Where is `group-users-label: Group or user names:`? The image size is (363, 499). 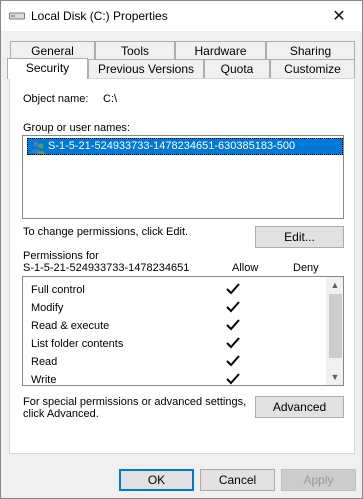
group-users-label: Group or user names: is located at coordinates (76, 128).